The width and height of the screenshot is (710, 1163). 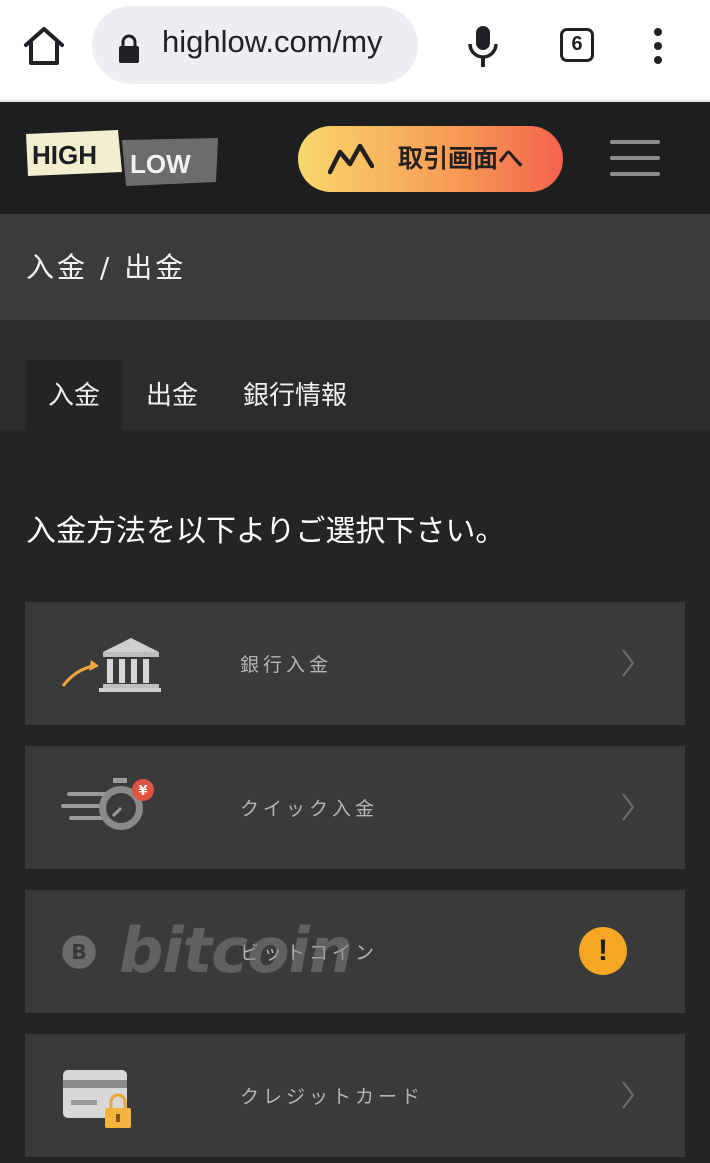 I want to click on method-credit-card: クレジットカード, so click(x=355, y=1095).